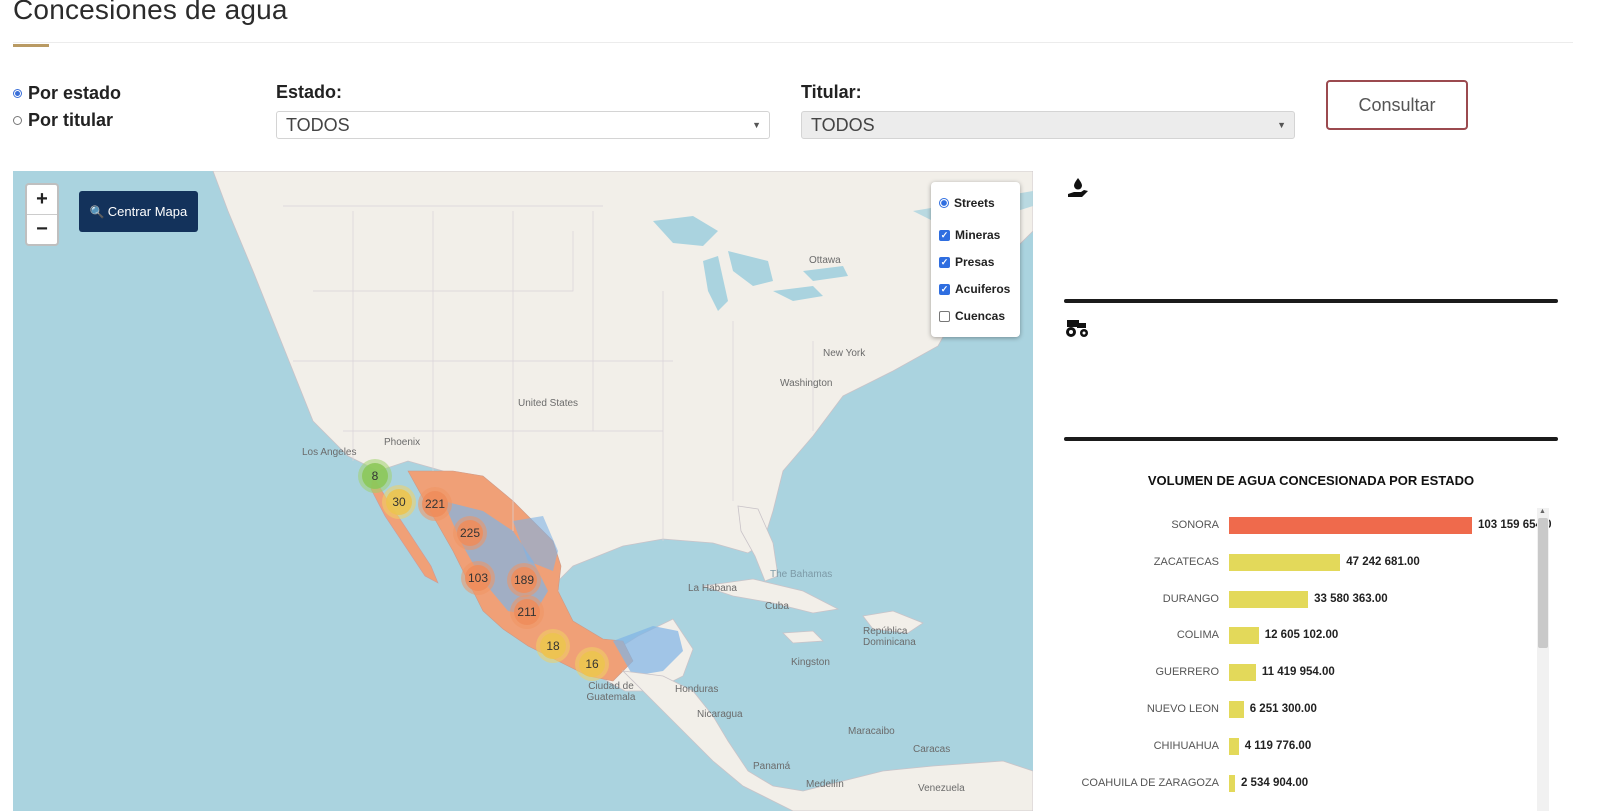 This screenshot has height=811, width=1600. I want to click on radio-label: Por estado, so click(75, 93).